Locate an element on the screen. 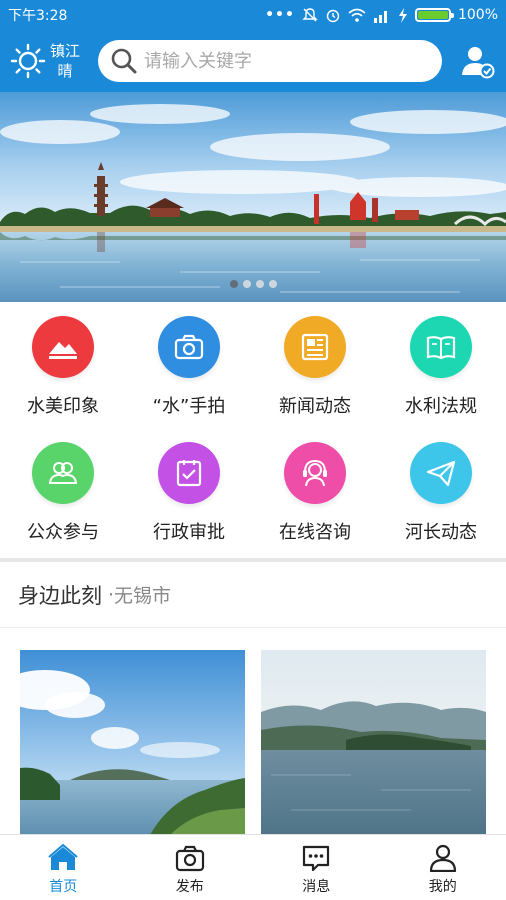 This screenshot has width=506, height=900. tab-home: 首页 is located at coordinates (63, 867).